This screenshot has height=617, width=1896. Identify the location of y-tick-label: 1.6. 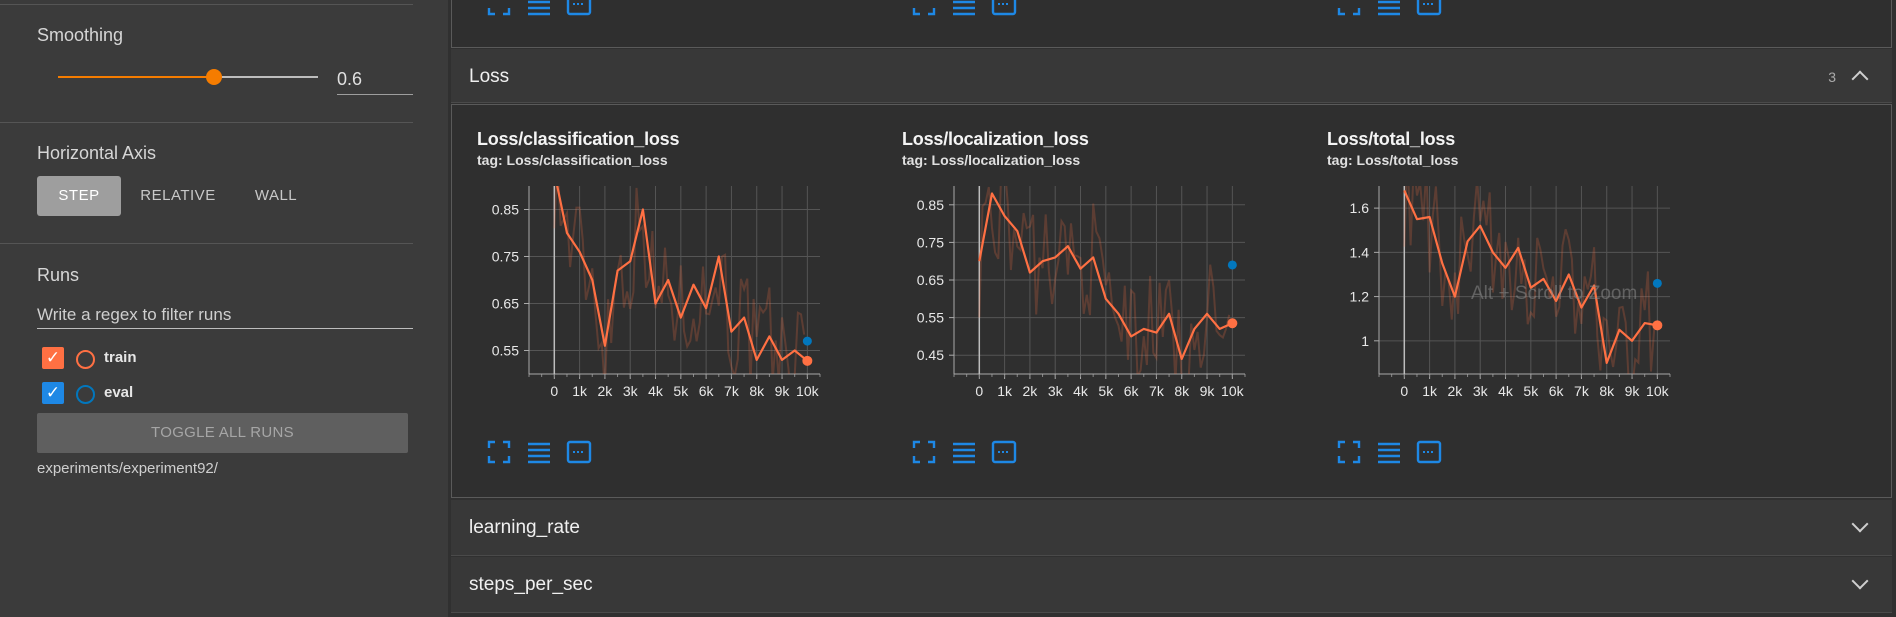
(1360, 208).